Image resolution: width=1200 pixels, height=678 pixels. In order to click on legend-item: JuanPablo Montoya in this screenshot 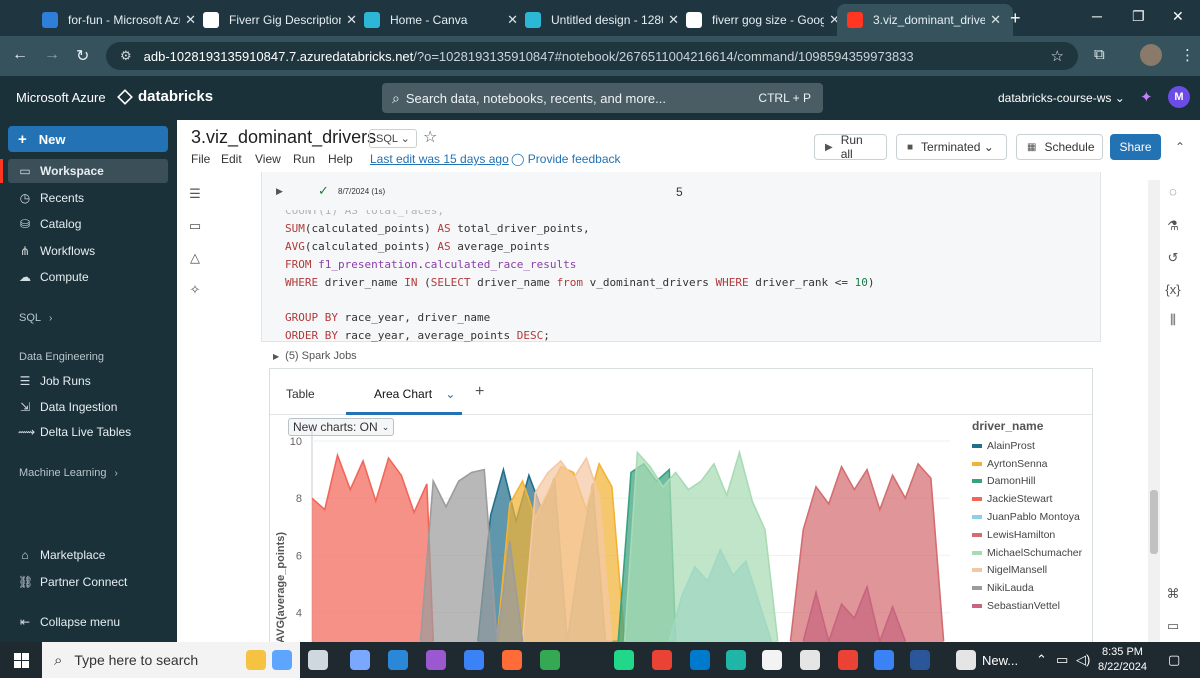, I will do `click(1032, 517)`.